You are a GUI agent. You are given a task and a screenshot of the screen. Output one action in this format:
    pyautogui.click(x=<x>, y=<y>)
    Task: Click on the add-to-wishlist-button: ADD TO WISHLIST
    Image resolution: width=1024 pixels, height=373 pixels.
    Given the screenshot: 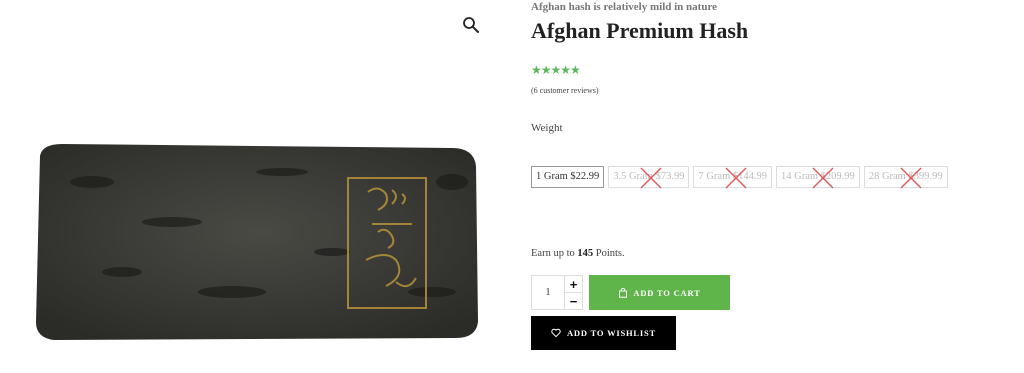 What is the action you would take?
    pyautogui.click(x=603, y=333)
    